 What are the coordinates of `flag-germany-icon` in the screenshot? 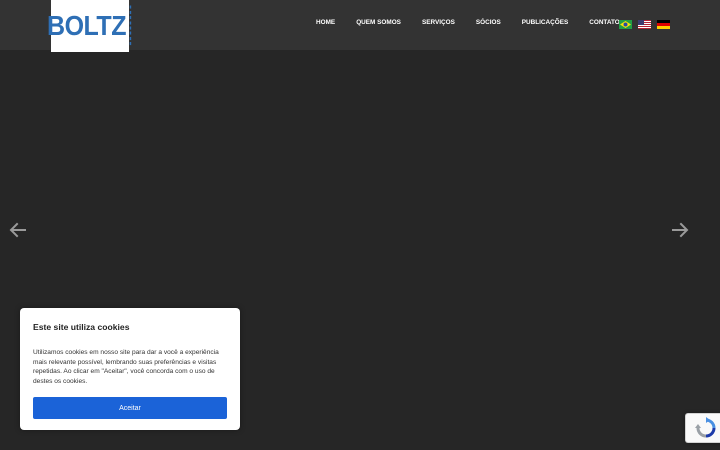 It's located at (663, 24).